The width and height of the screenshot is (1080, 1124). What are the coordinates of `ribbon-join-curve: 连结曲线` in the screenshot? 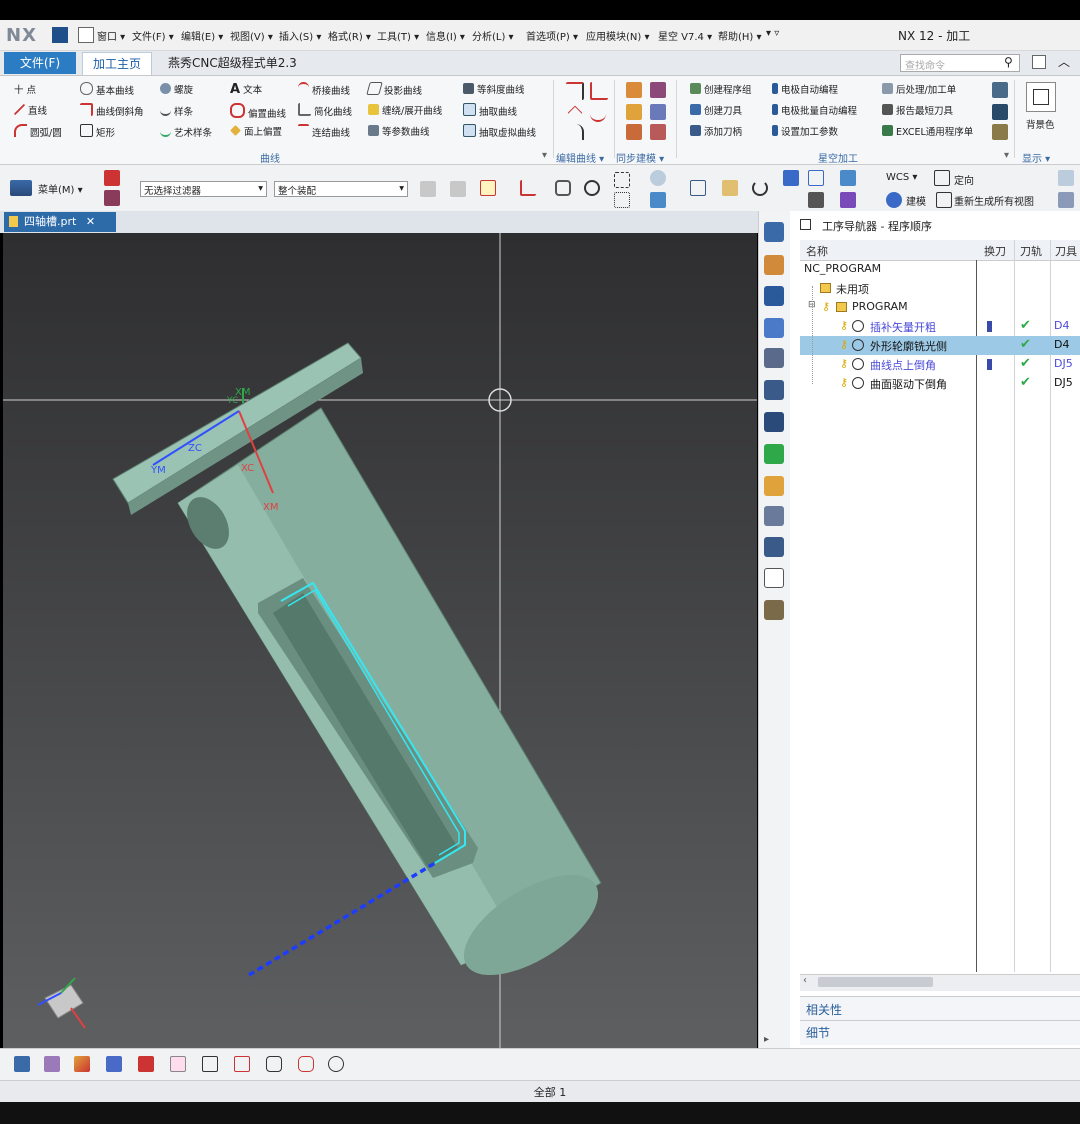 It's located at (324, 131).